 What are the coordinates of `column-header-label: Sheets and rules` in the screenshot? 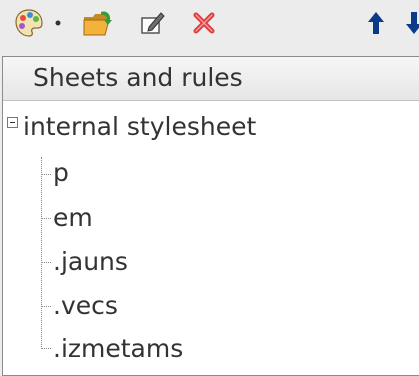 It's located at (138, 77).